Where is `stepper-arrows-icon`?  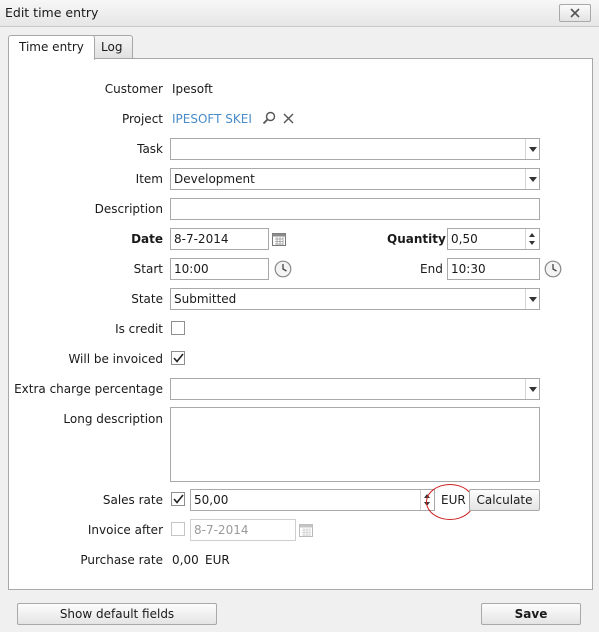 stepper-arrows-icon is located at coordinates (532, 239).